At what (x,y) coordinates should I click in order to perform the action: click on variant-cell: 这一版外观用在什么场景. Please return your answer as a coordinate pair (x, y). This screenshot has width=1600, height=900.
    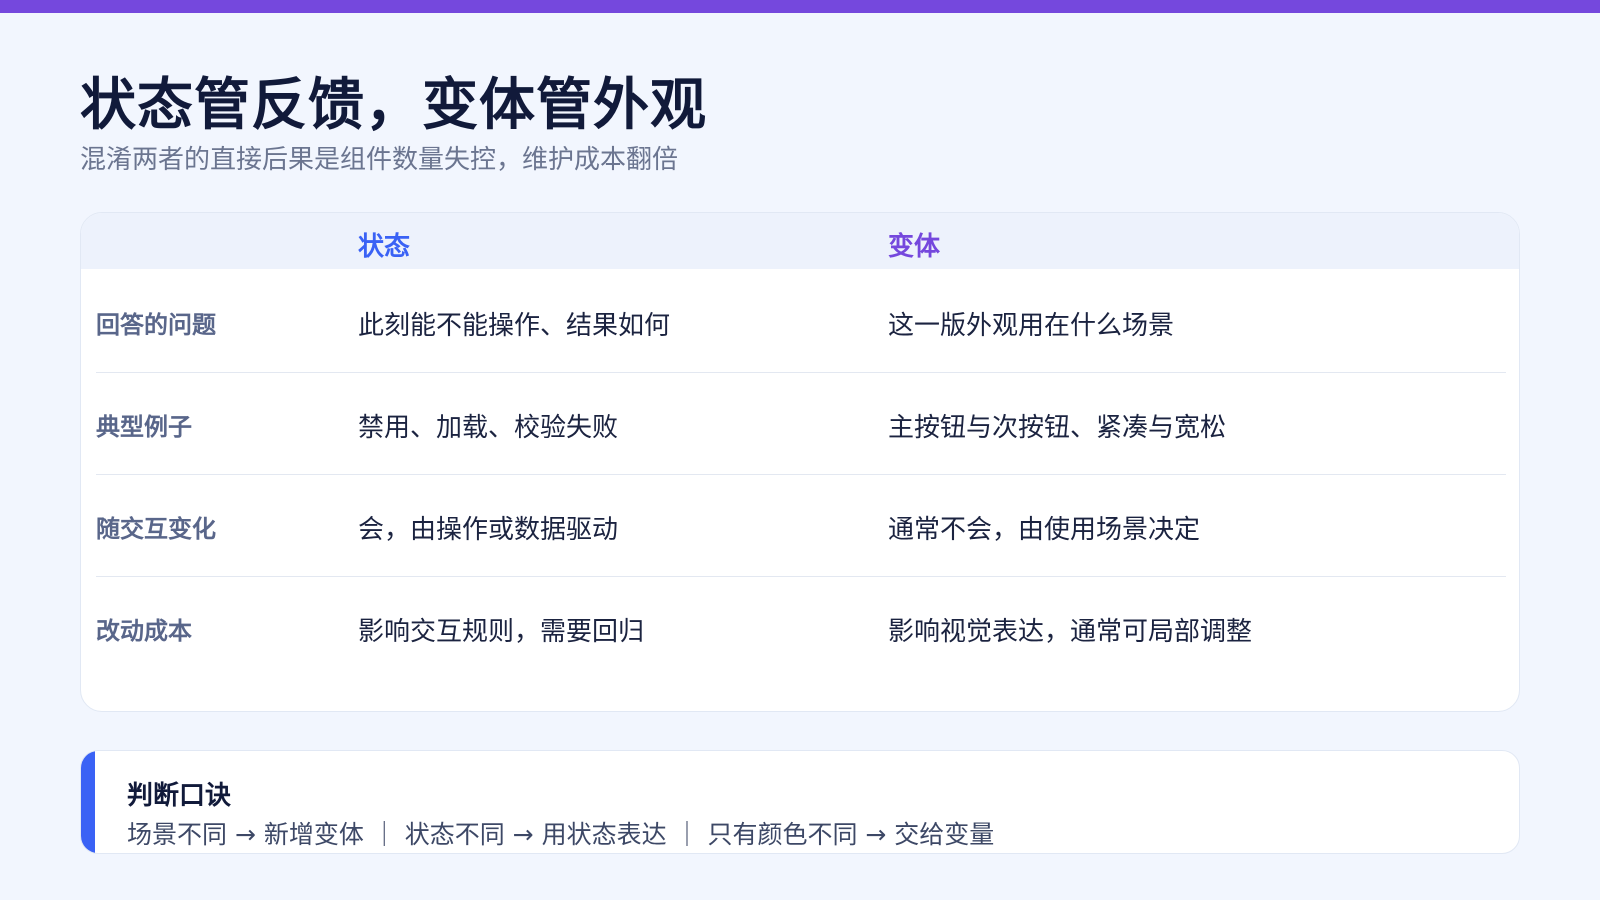
    Looking at the image, I should click on (1031, 326).